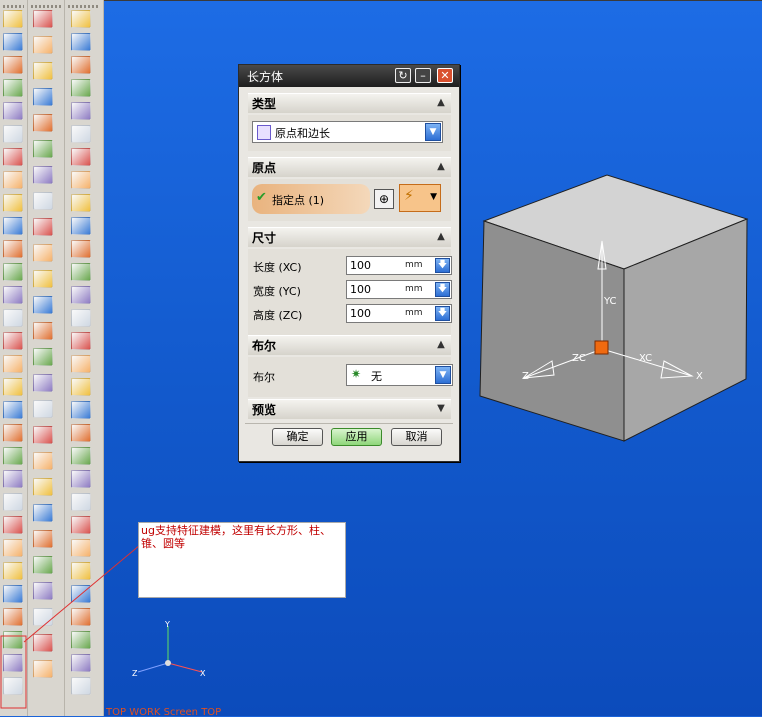 The width and height of the screenshot is (762, 717). I want to click on cancel-button: 取消, so click(416, 437).